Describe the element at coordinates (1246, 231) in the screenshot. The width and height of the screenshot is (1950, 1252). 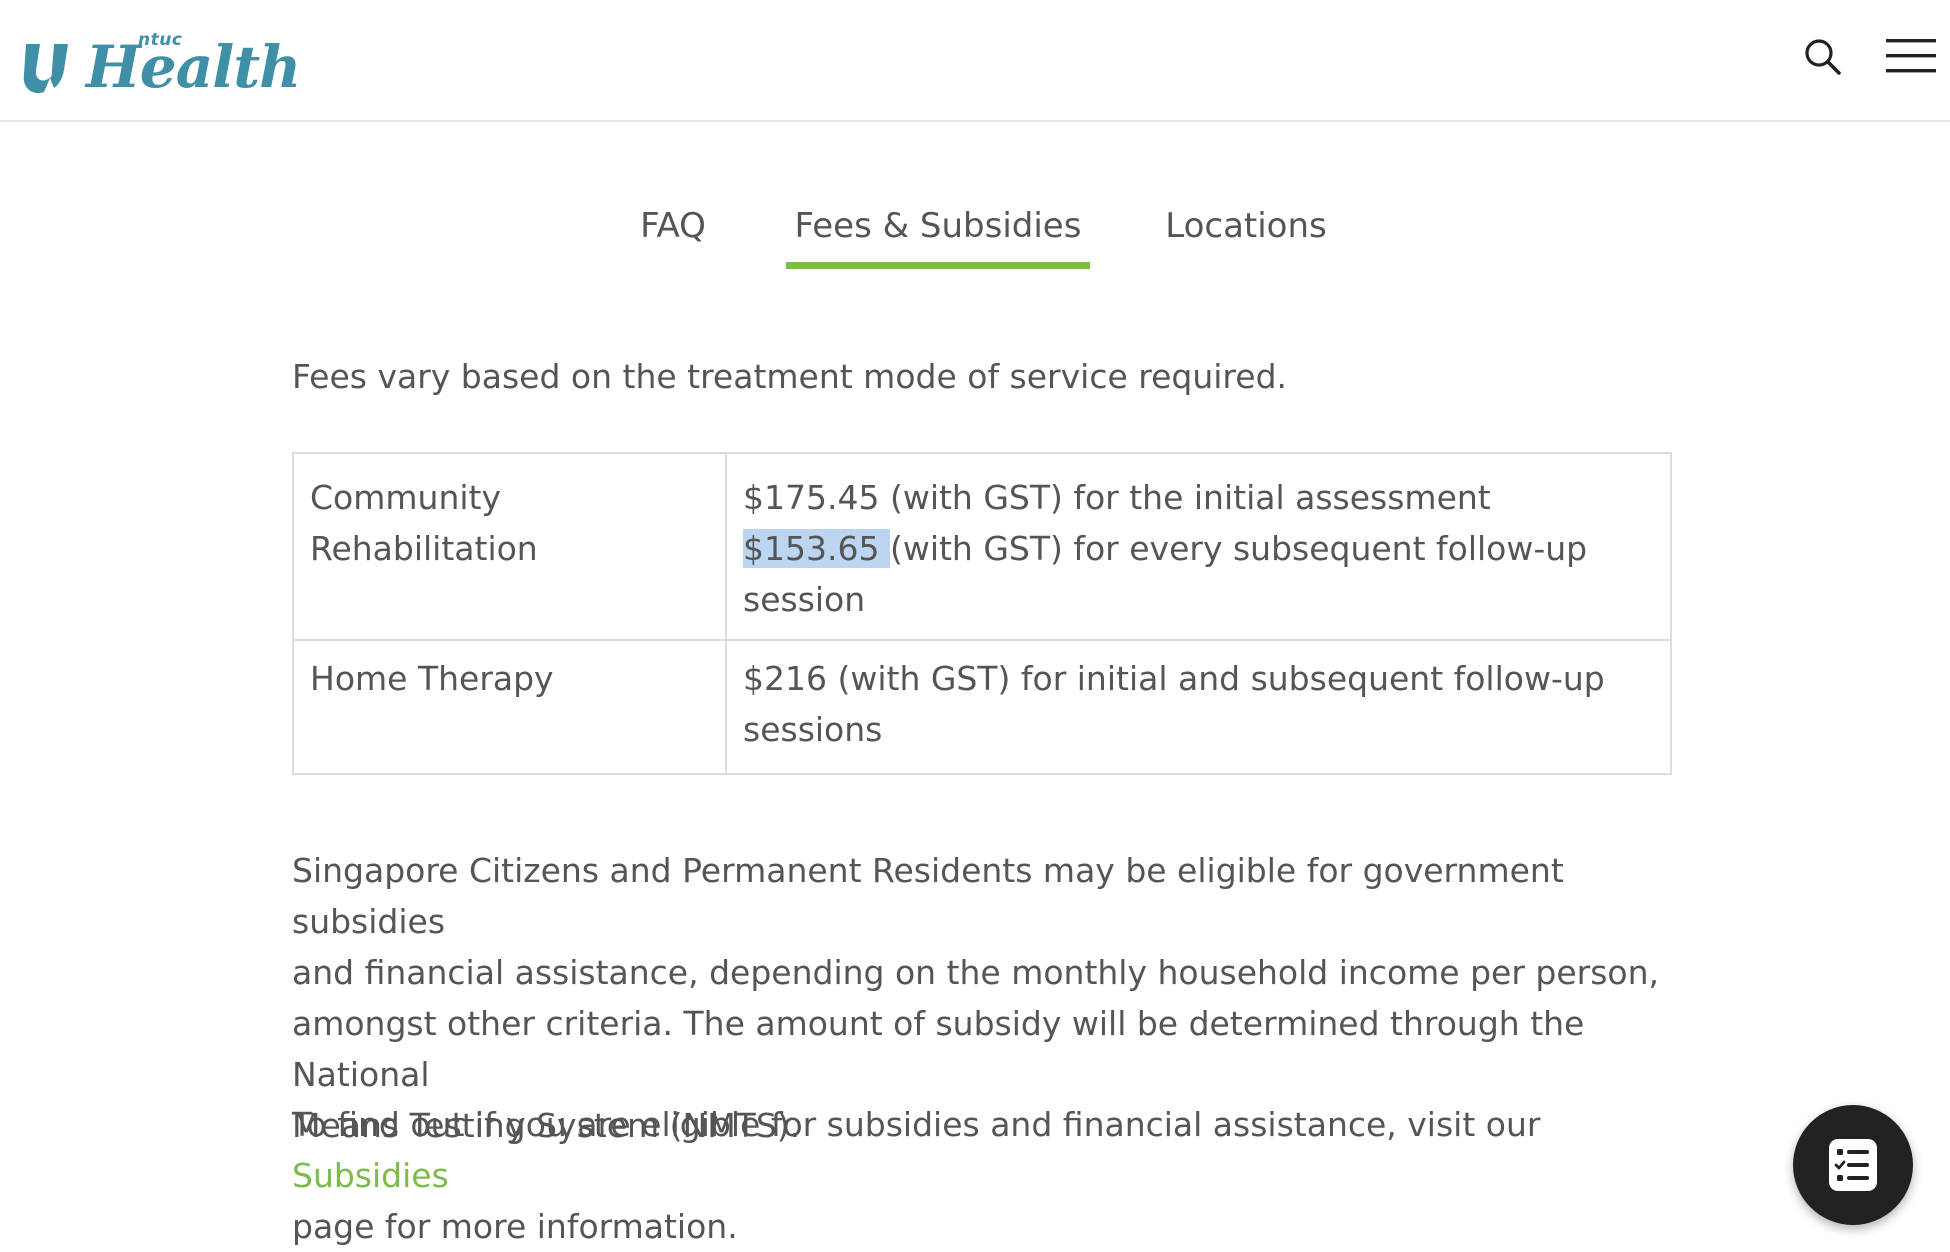
I see `tab-locations: Locations` at that location.